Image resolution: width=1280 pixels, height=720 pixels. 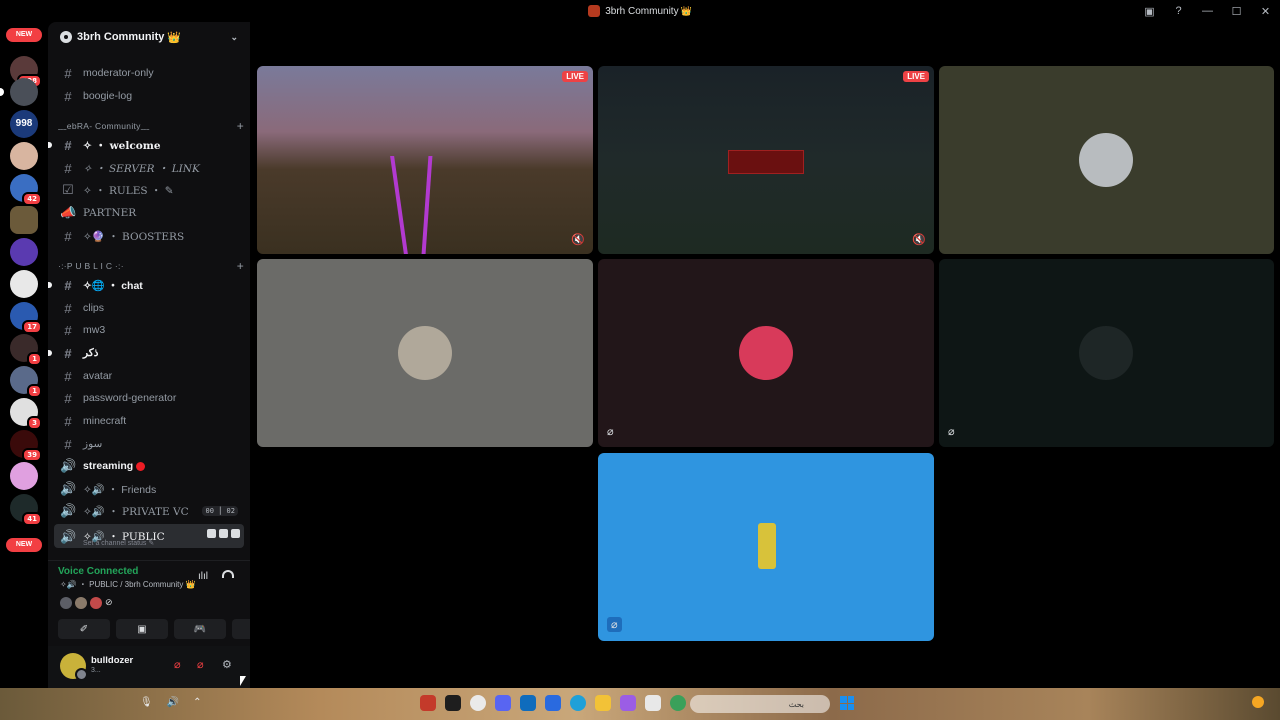 I want to click on volume-icon: 🔊, so click(x=173, y=702).